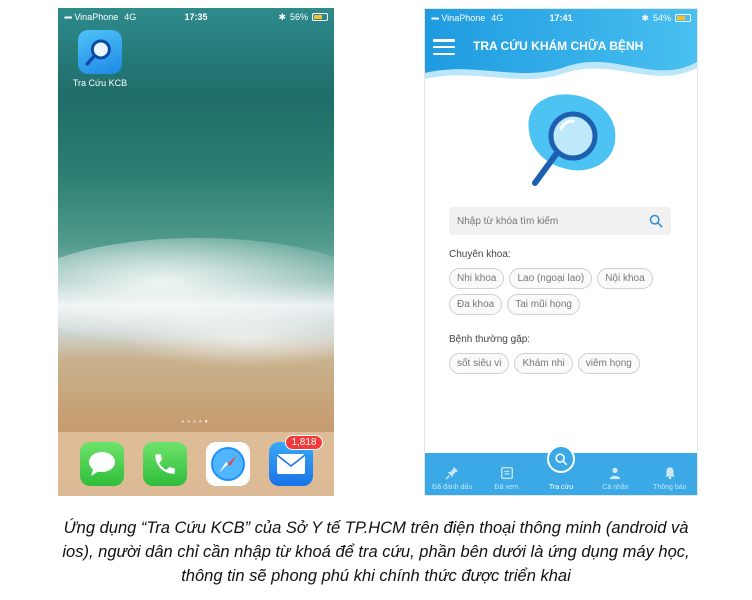 The width and height of the screenshot is (752, 600). I want to click on status-bar: ▪▪▪▪ VinaPhone 4G 17:41 ✱ 54%, so click(561, 18).